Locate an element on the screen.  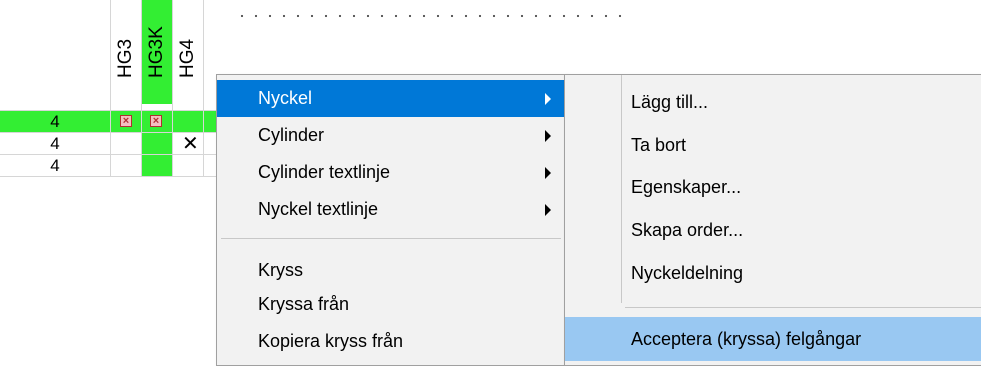
submenu-item-nyckeldelning: Nyckeldelning is located at coordinates (773, 273).